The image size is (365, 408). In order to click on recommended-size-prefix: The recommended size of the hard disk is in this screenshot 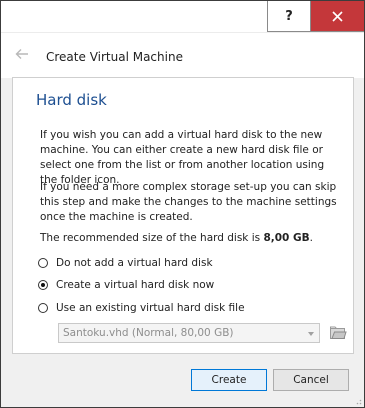, I will do `click(152, 238)`.